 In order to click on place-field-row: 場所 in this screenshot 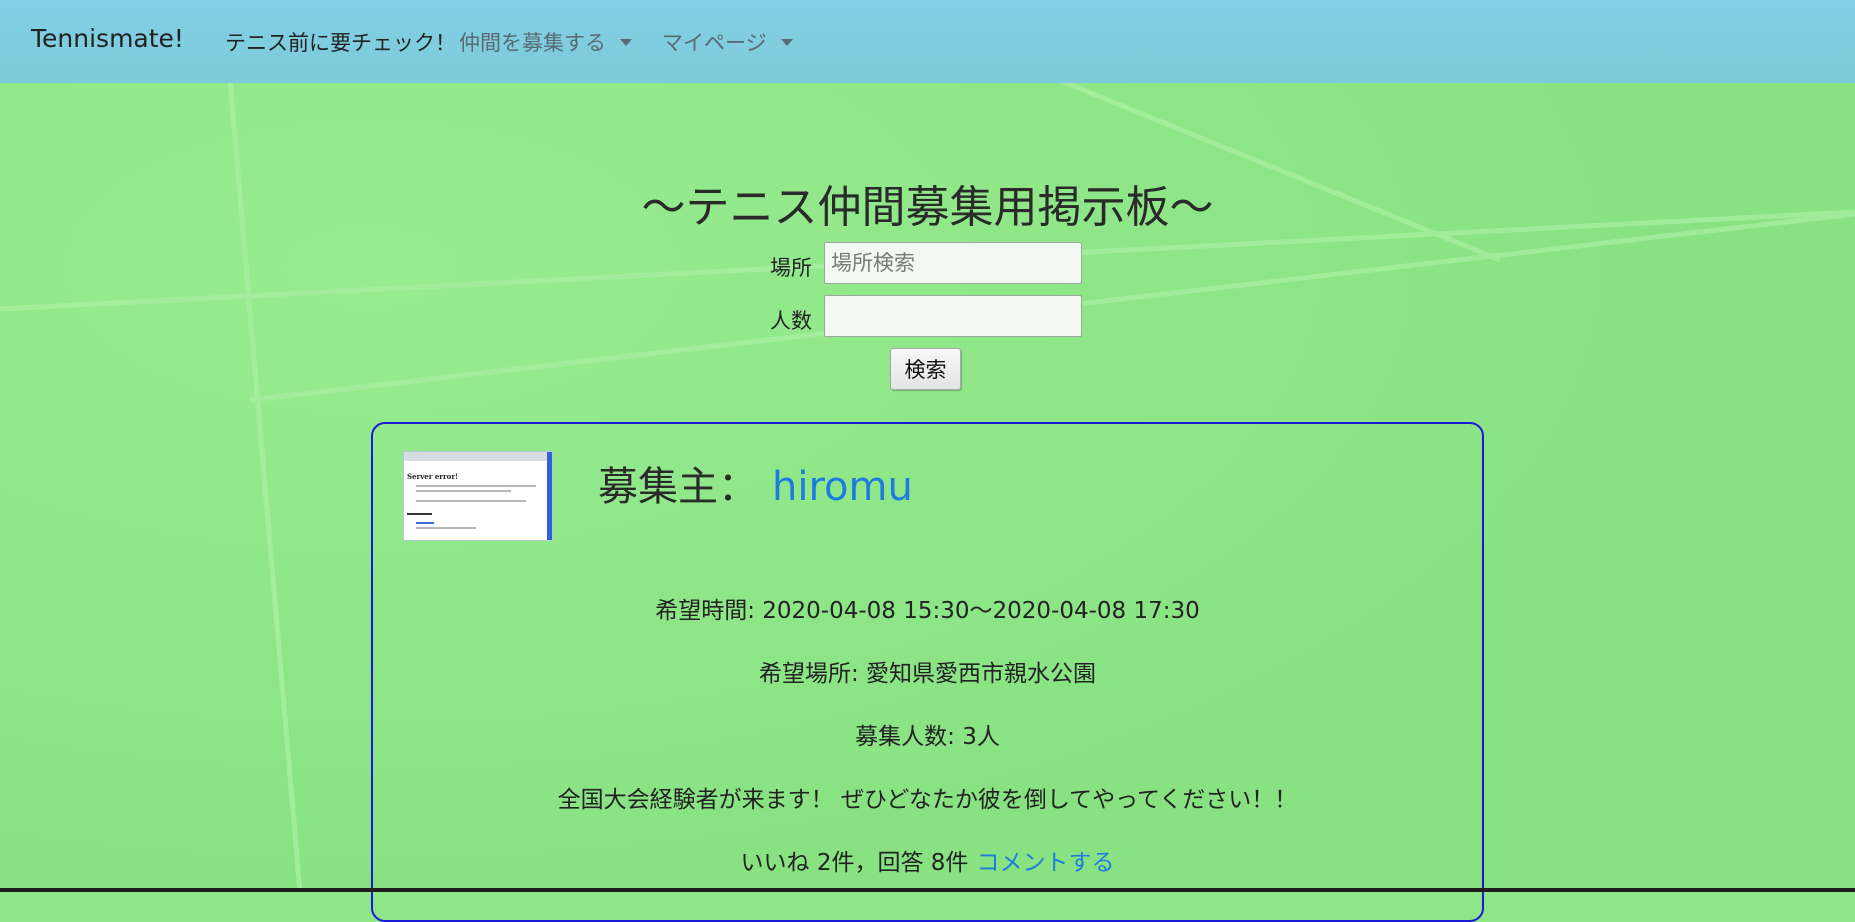, I will do `click(925, 265)`.